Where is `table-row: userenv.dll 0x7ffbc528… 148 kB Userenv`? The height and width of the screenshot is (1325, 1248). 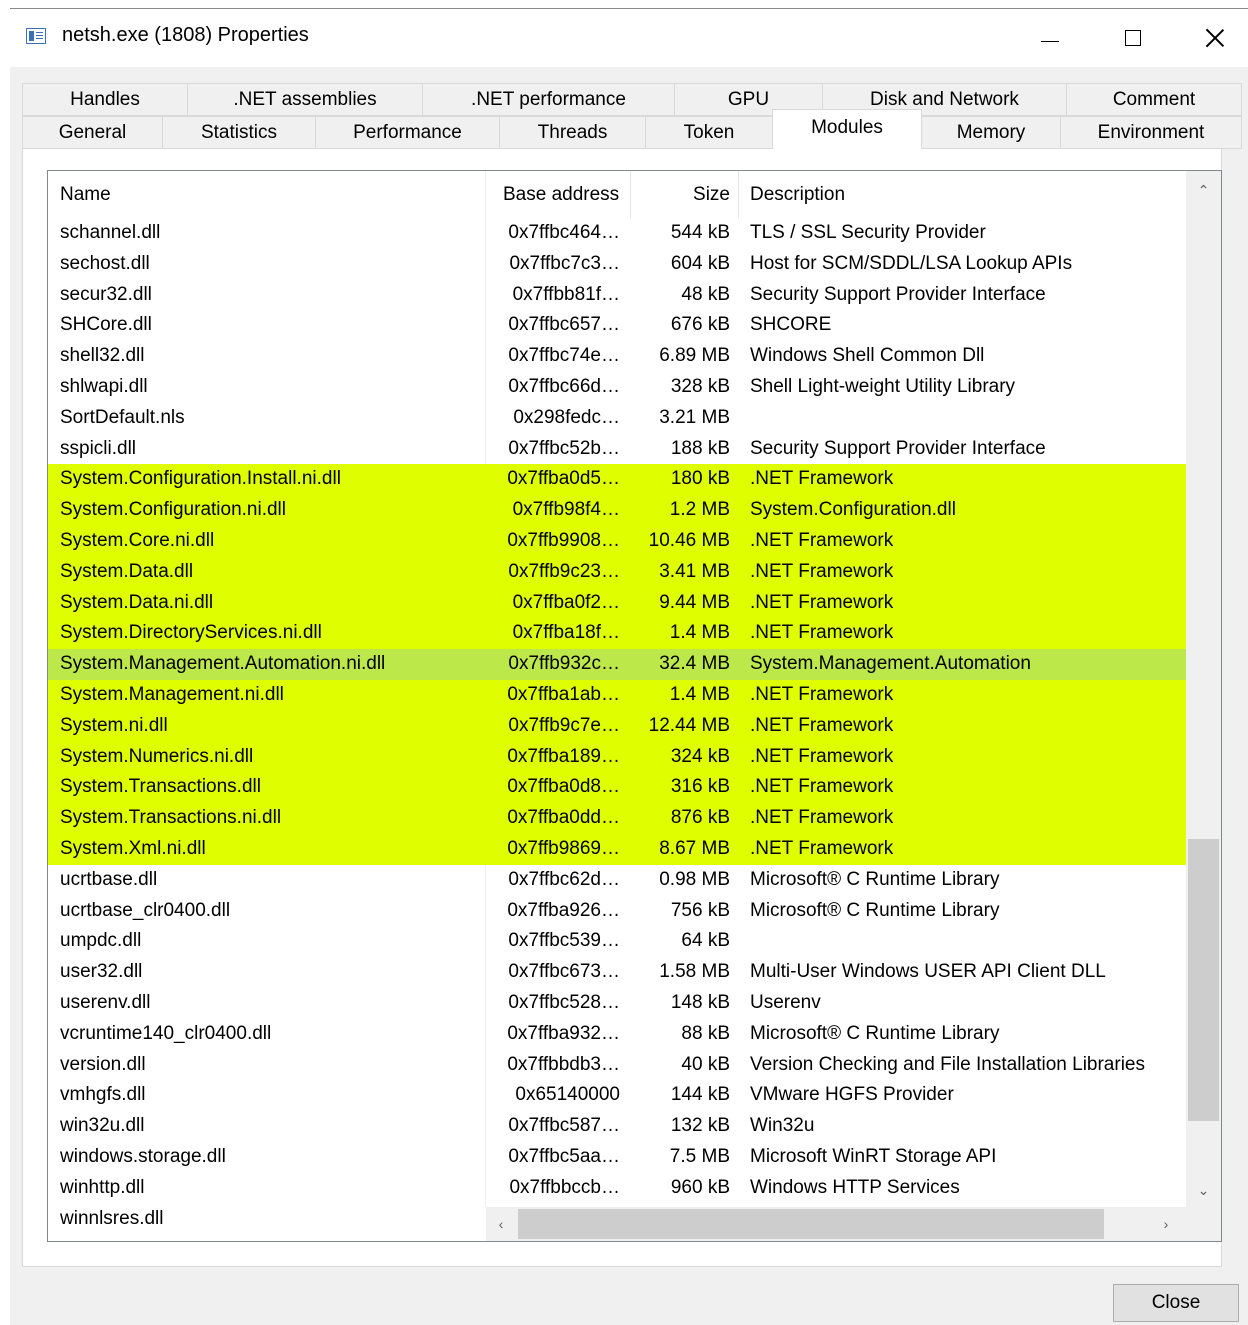
table-row: userenv.dll 0x7ffbc528… 148 kB Userenv is located at coordinates (617, 1003).